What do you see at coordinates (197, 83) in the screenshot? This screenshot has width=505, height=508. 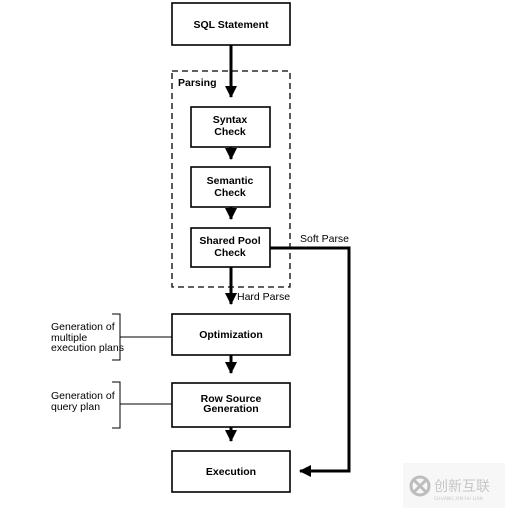 I see `parsing-label: Parsing` at bounding box center [197, 83].